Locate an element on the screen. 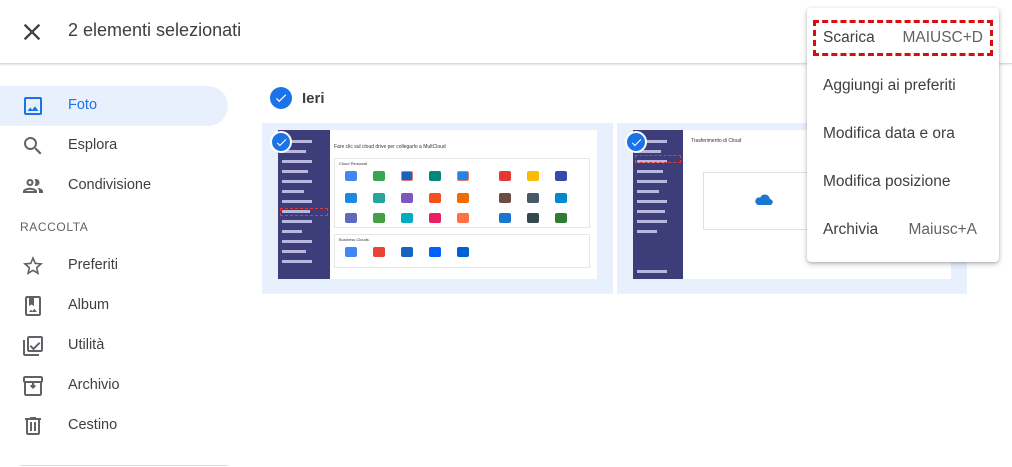 This screenshot has width=1012, height=467. date-group-header: Ieri is located at coordinates (297, 98).